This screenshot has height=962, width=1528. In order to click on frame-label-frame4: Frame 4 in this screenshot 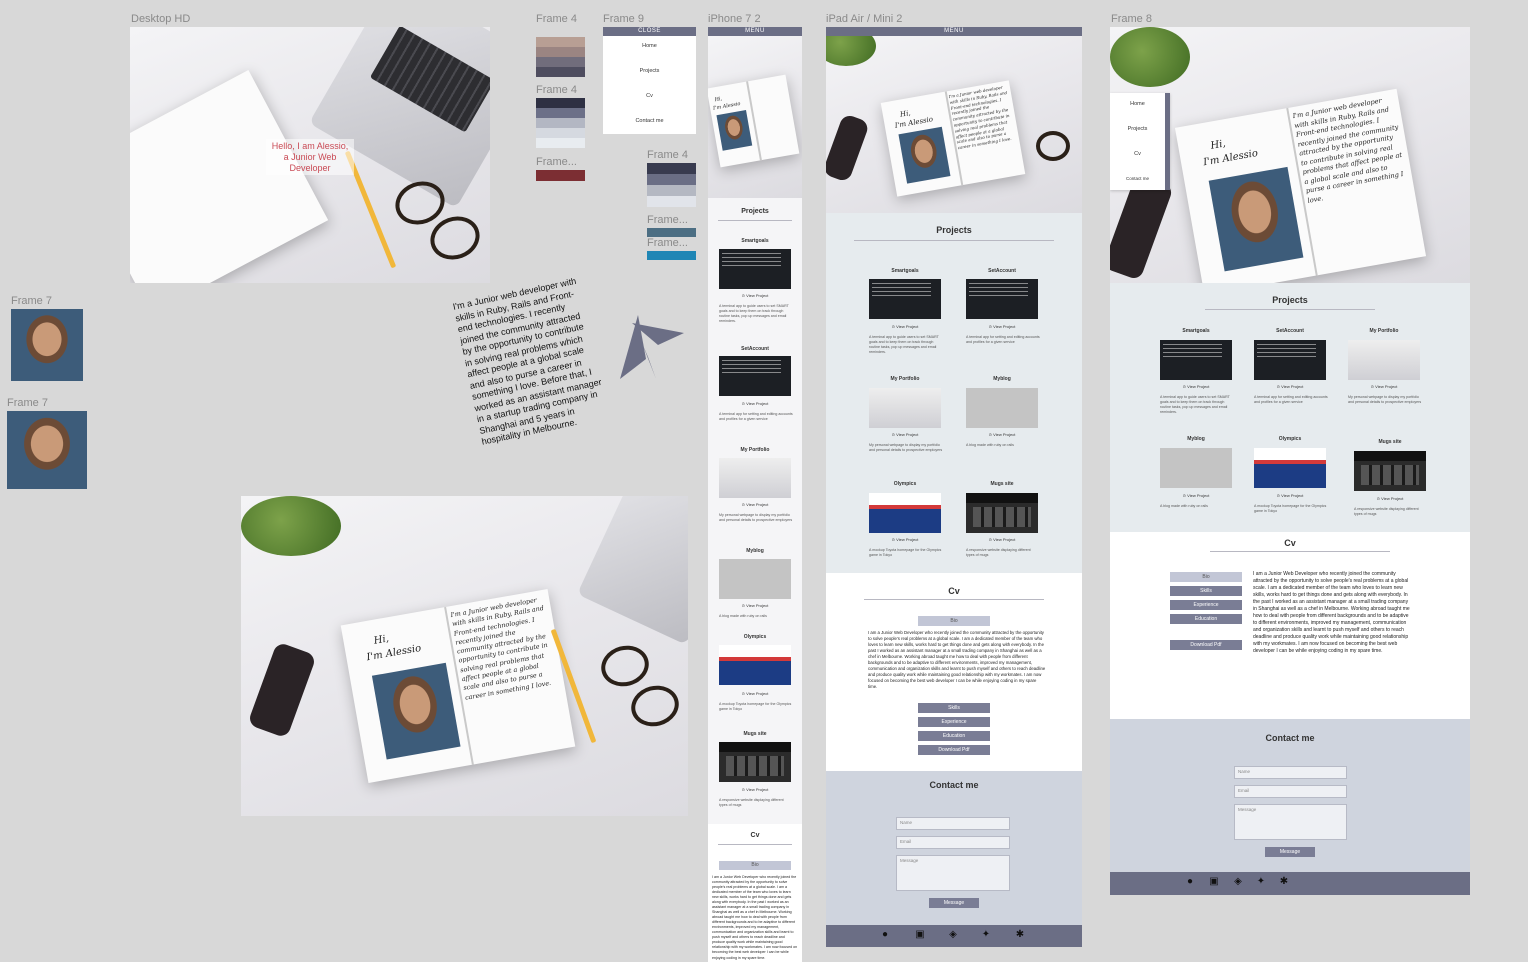, I will do `click(556, 19)`.